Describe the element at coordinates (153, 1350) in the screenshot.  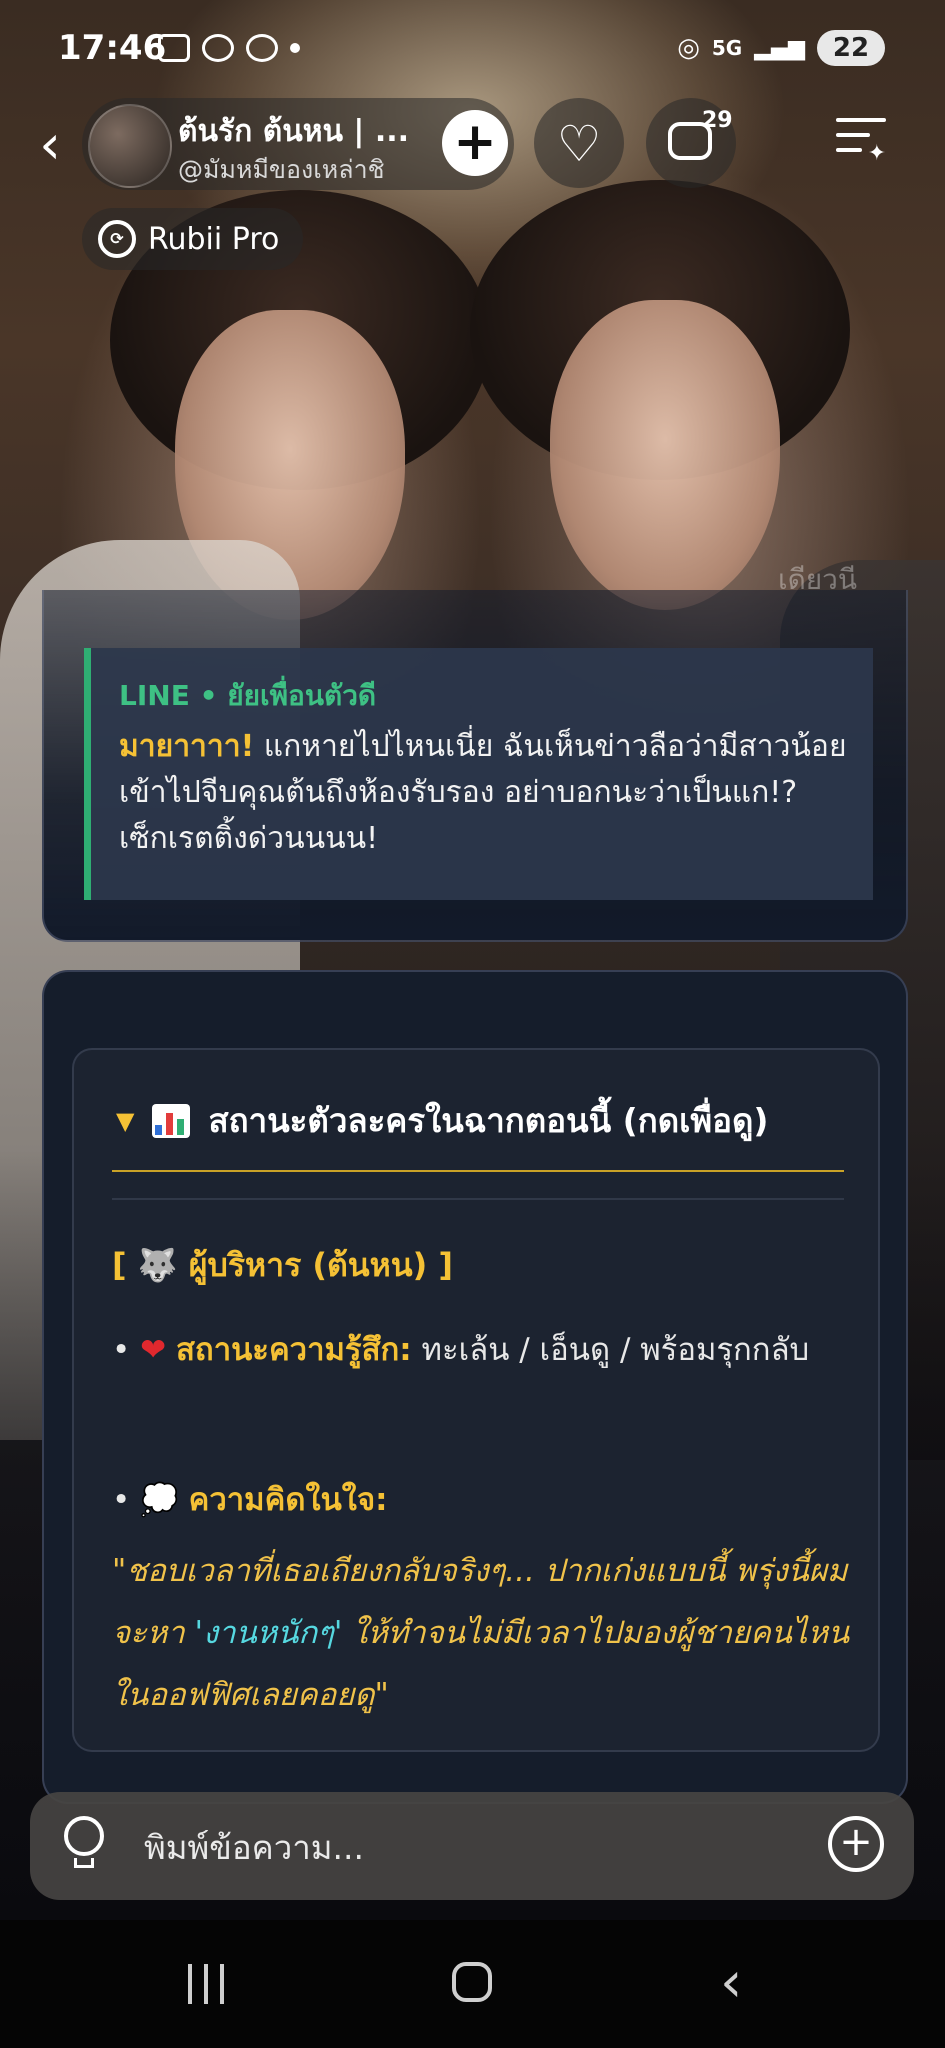
I see `heart-icon: ❤` at that location.